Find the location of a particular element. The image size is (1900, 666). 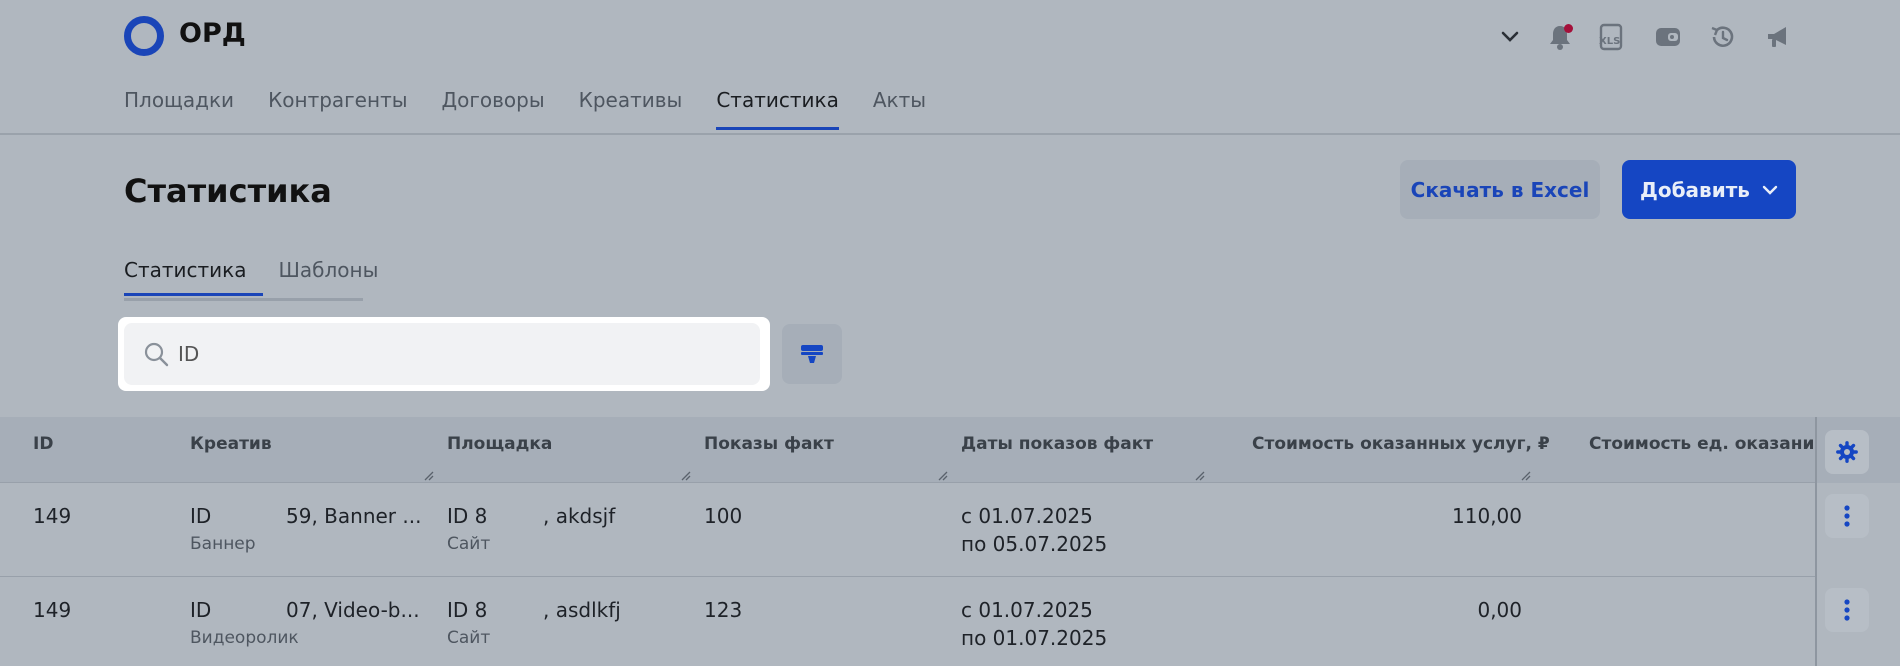

logo-icon is located at coordinates (144, 36).